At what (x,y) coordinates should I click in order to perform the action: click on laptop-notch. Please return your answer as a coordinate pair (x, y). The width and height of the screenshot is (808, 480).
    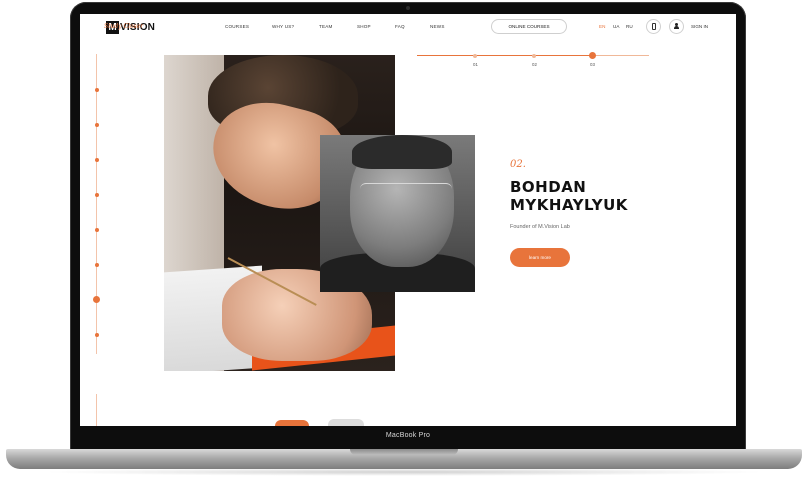
    Looking at the image, I should click on (404, 452).